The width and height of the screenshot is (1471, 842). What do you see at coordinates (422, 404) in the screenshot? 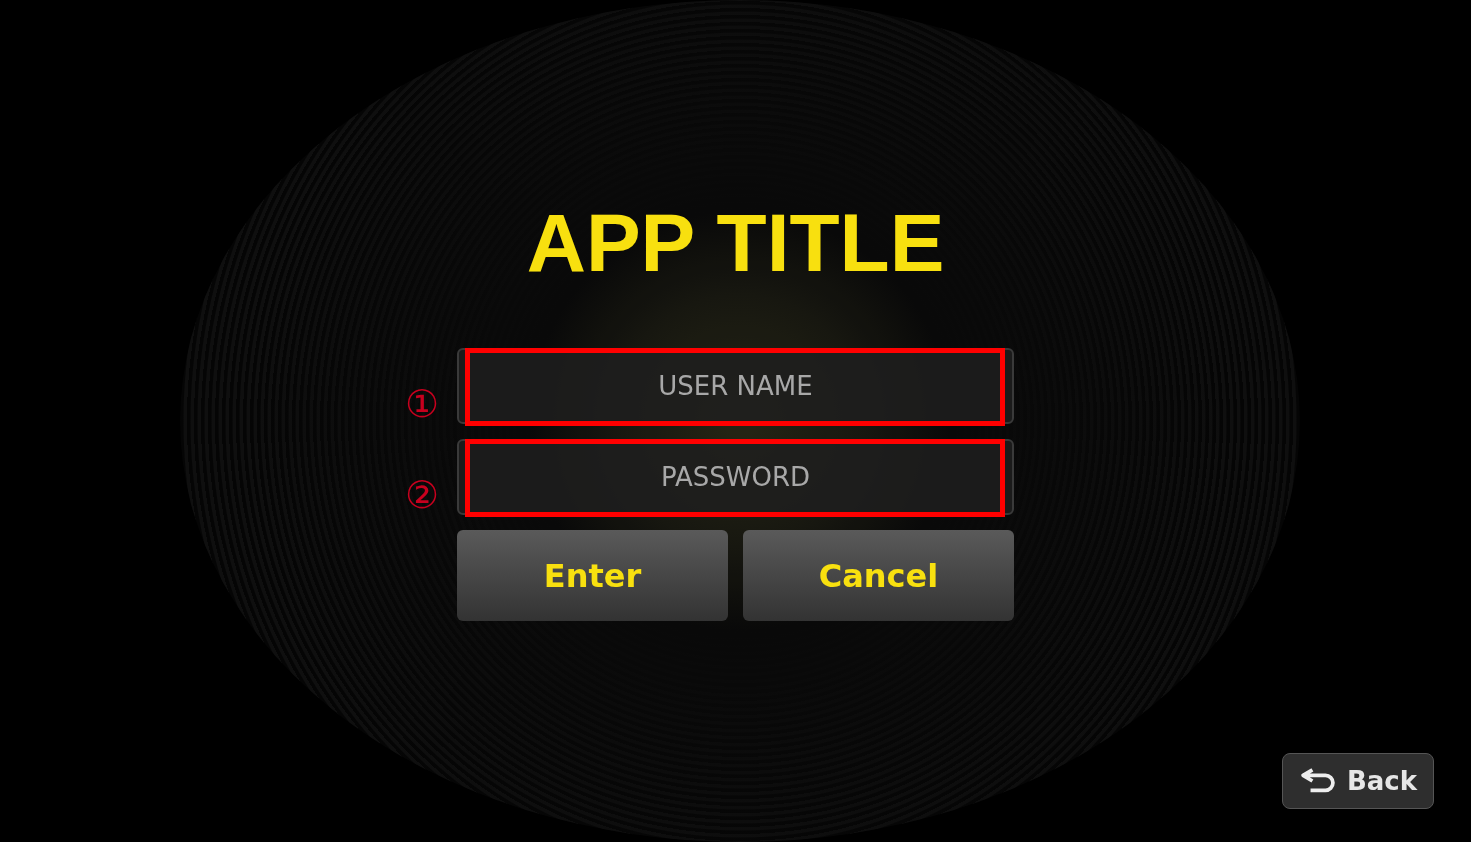
I see `annotation-number: ①` at bounding box center [422, 404].